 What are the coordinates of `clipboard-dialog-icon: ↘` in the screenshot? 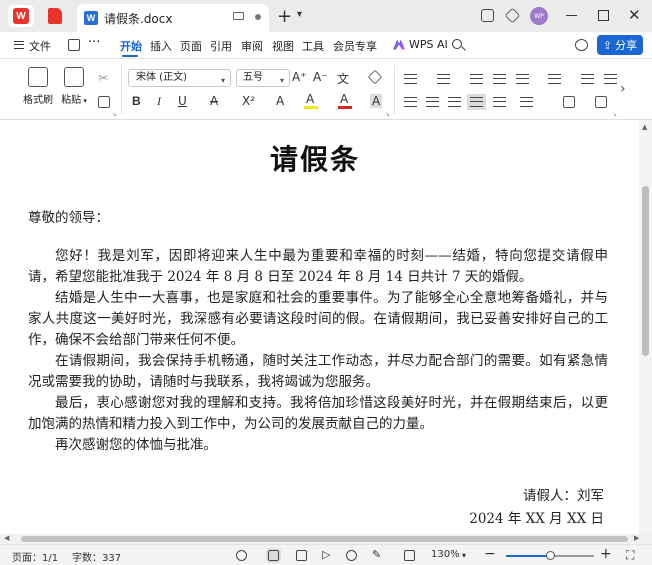 It's located at (114, 114).